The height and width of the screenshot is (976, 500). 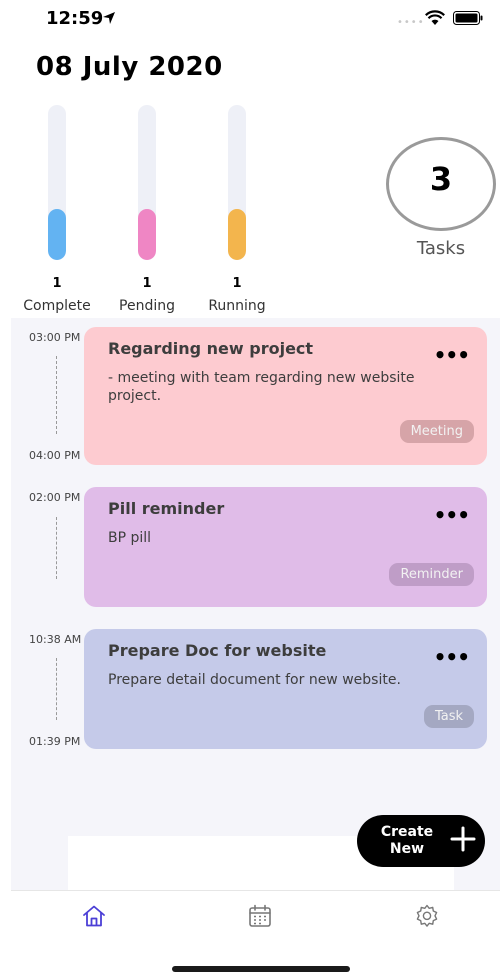 What do you see at coordinates (411, 22) in the screenshot?
I see `signal-icon: ••••` at bounding box center [411, 22].